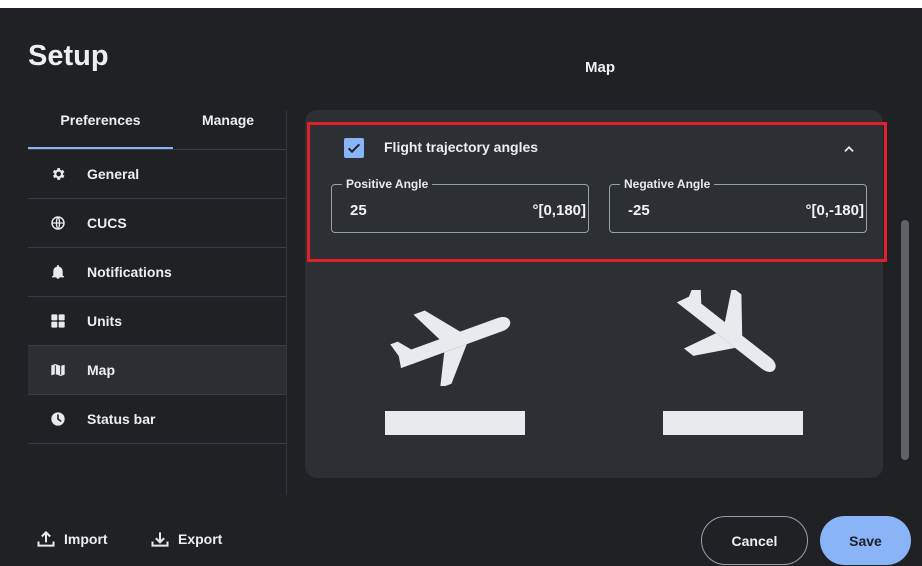  I want to click on tab-preferences: Preferences, so click(100, 127).